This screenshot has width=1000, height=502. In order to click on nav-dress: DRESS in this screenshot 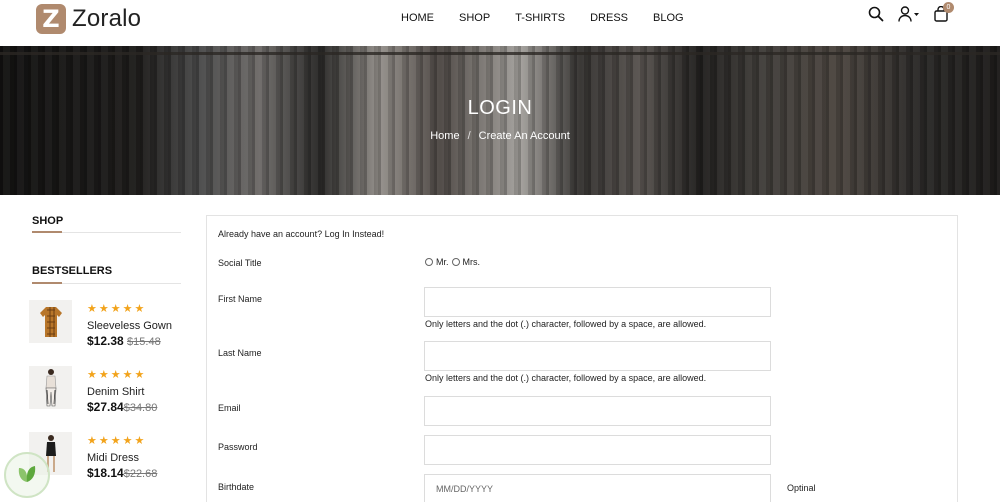, I will do `click(609, 18)`.